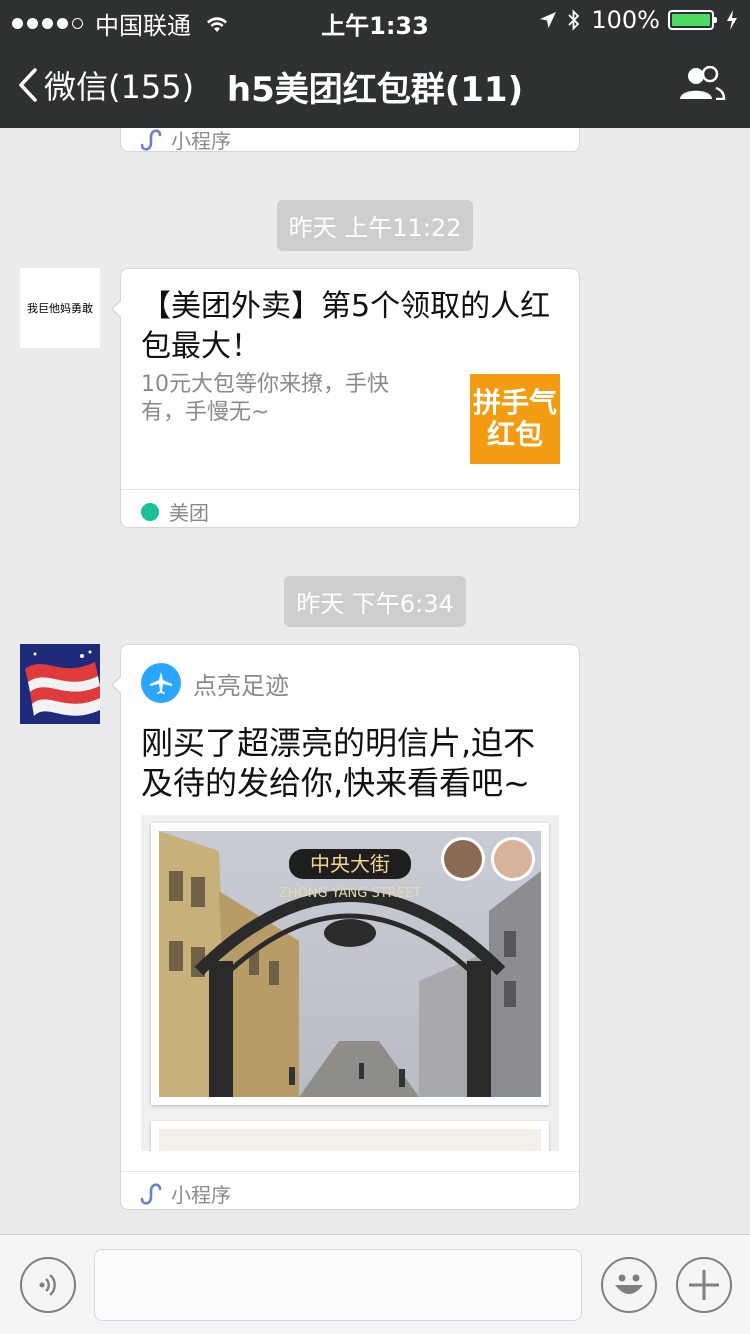 Image resolution: width=750 pixels, height=1334 pixels. What do you see at coordinates (150, 511) in the screenshot?
I see `meituan-logo-icon` at bounding box center [150, 511].